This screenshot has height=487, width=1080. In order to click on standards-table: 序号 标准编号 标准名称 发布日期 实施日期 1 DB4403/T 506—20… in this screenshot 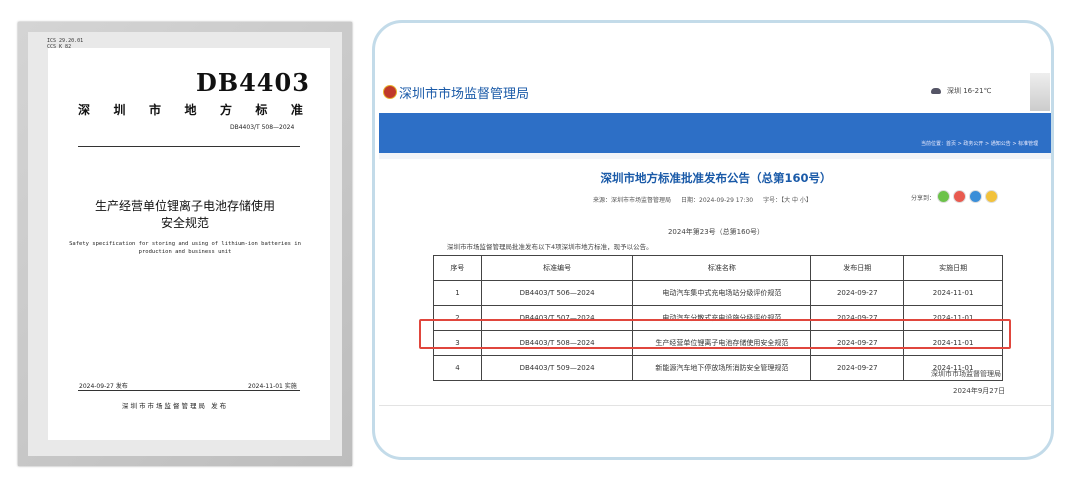, I will do `click(718, 318)`.